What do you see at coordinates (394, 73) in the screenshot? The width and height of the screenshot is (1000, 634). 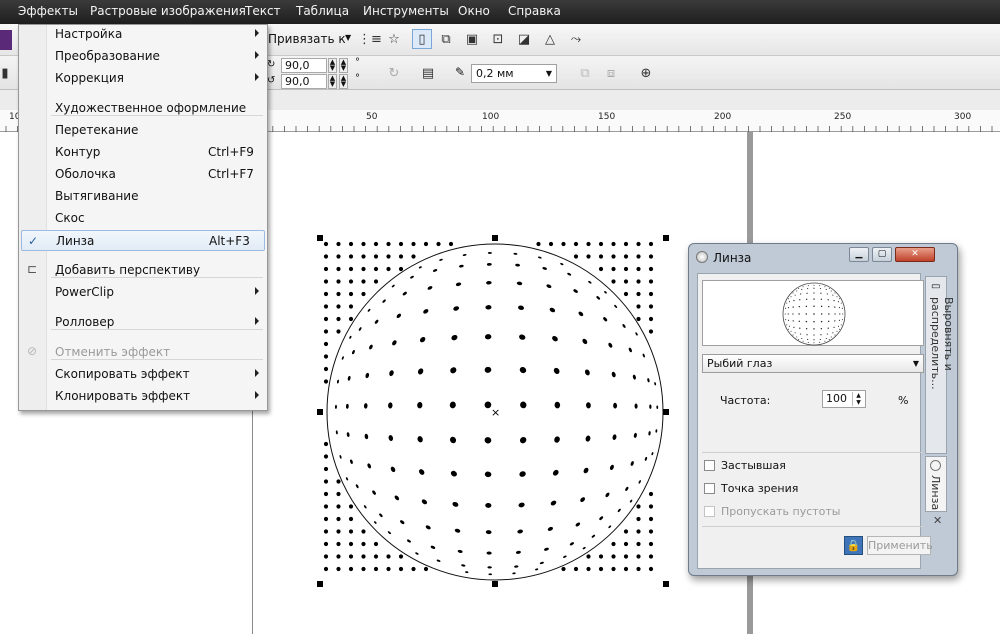 I see `refresh-icon: ↻` at bounding box center [394, 73].